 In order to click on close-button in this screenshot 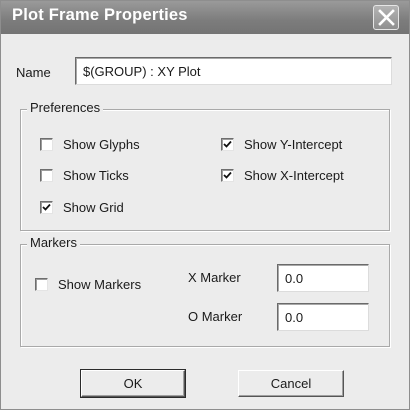, I will do `click(386, 17)`.